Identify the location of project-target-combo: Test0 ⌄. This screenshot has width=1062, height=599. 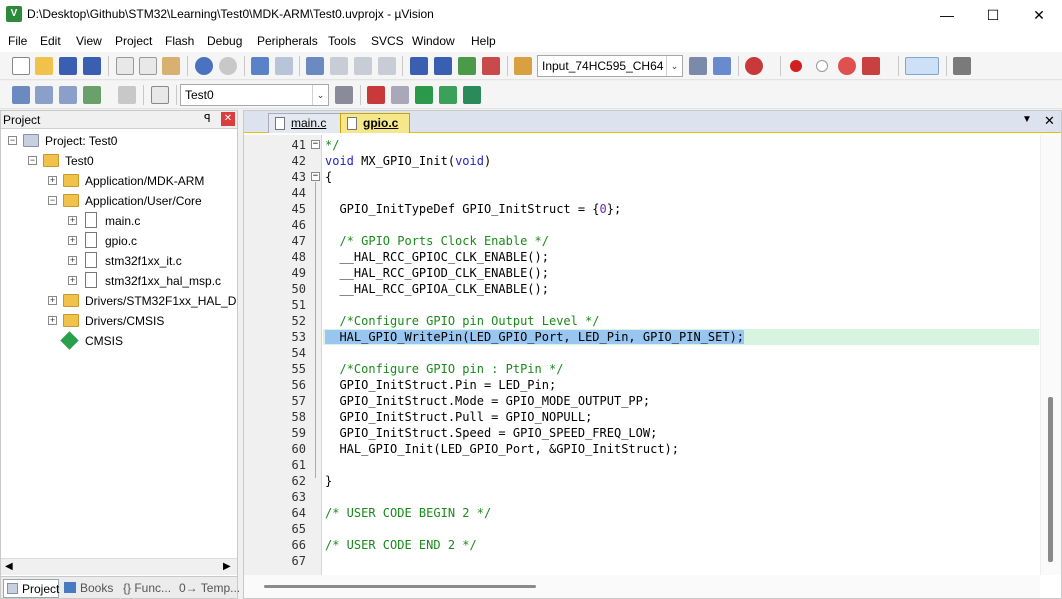
(254, 95).